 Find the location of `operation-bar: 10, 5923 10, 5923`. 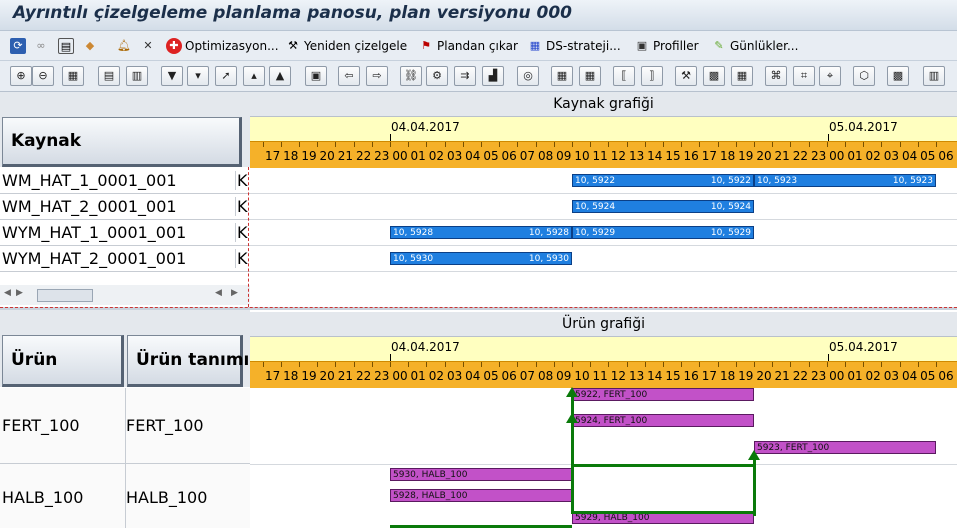

operation-bar: 10, 5923 10, 5923 is located at coordinates (845, 180).